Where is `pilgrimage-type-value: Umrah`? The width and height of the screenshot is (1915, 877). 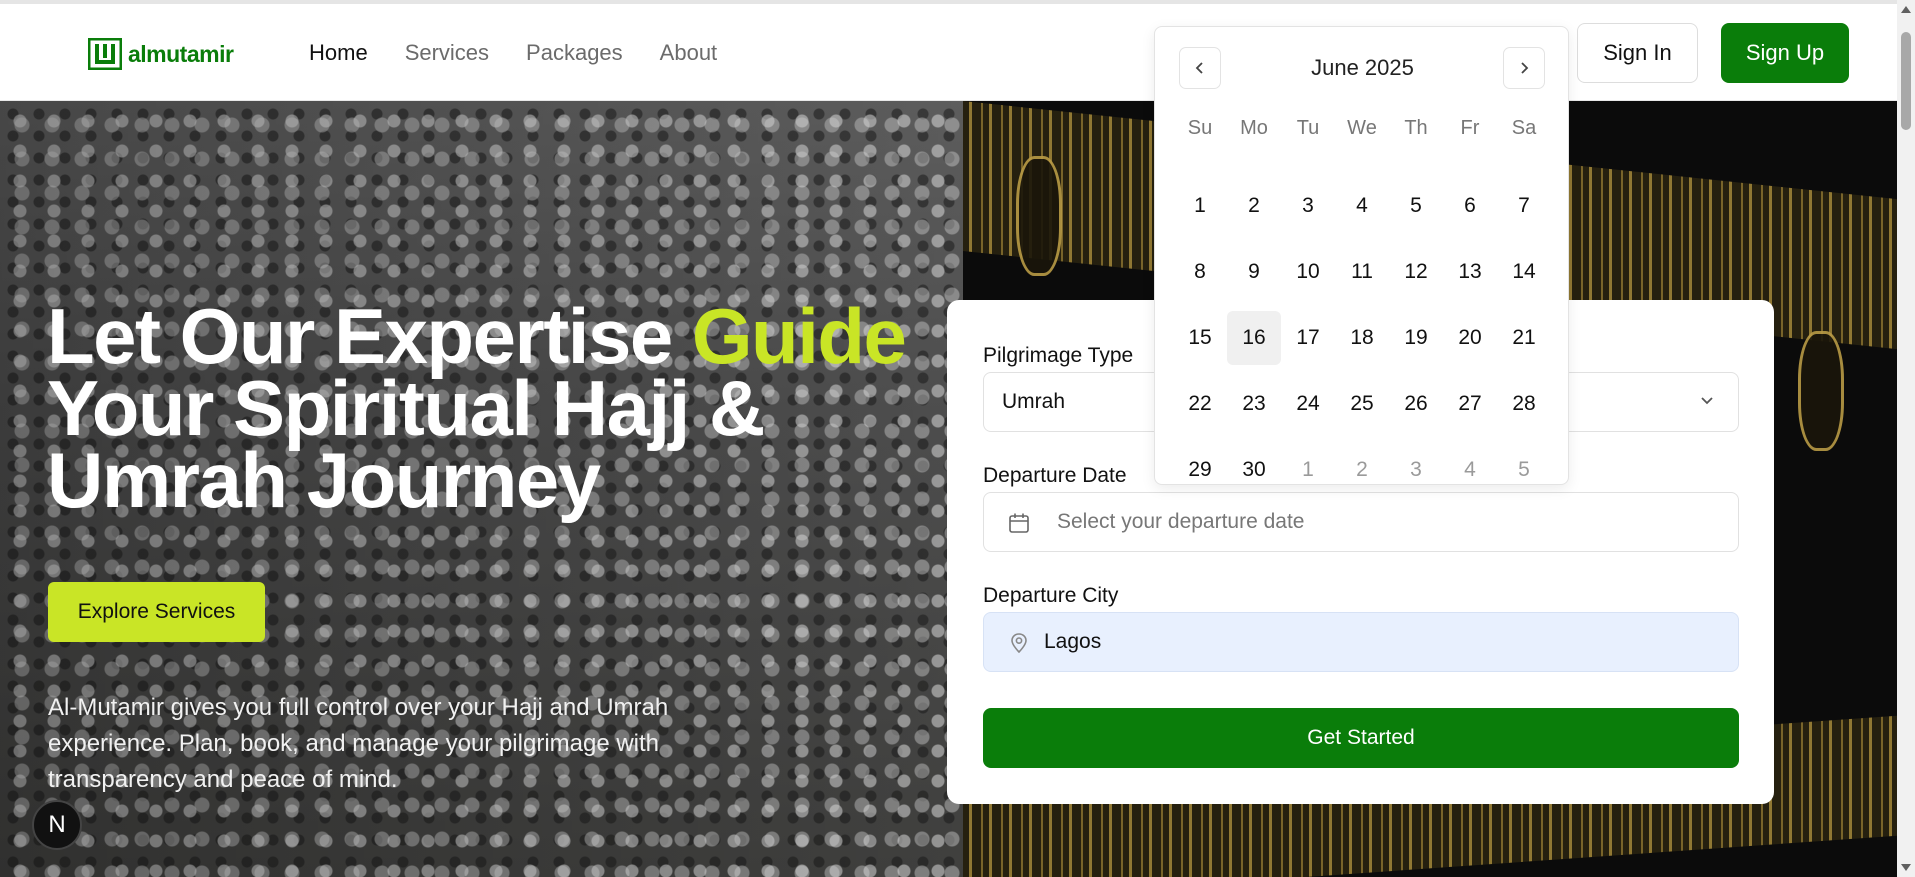
pilgrimage-type-value: Umrah is located at coordinates (1034, 401).